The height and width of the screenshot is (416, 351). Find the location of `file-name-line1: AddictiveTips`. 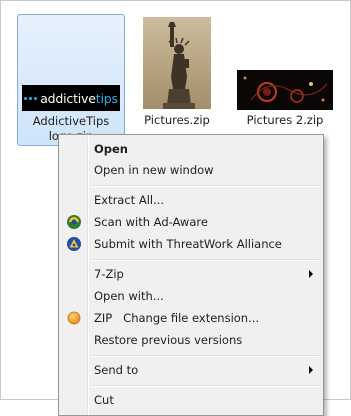

file-name-line1: AddictiveTips is located at coordinates (71, 121).